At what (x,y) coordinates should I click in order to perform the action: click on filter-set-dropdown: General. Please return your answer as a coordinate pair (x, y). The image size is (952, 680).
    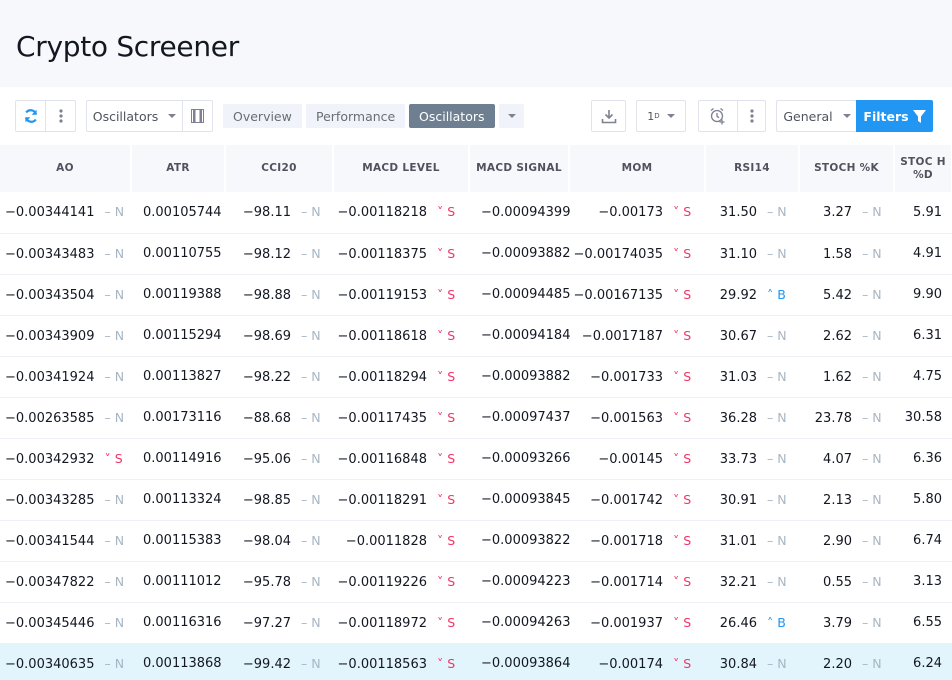
    Looking at the image, I should click on (817, 116).